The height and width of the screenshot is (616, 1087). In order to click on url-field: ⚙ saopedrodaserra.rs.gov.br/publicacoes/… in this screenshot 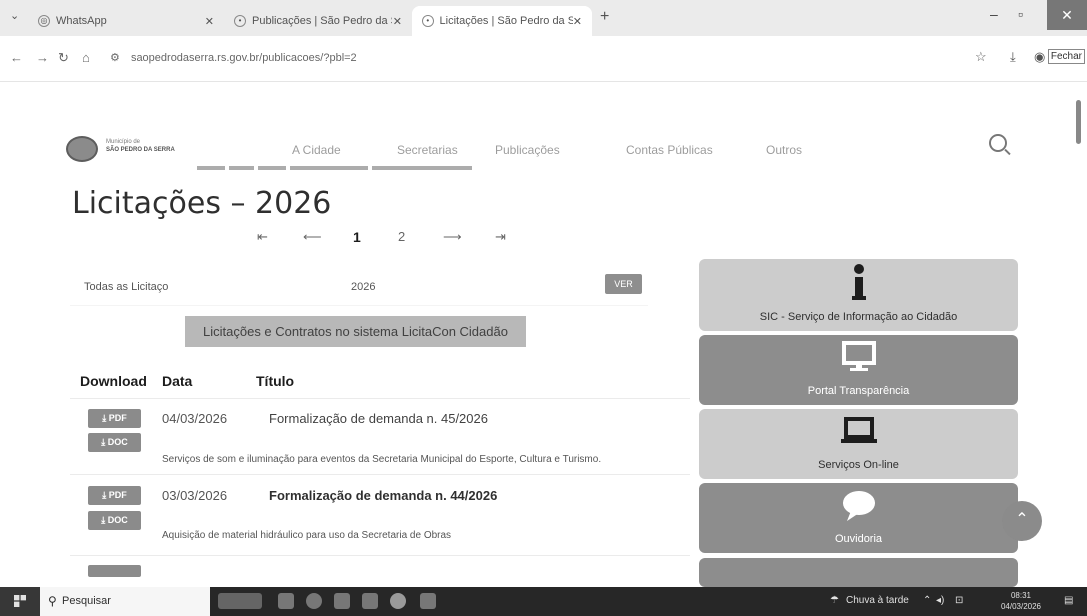, I will do `click(233, 57)`.